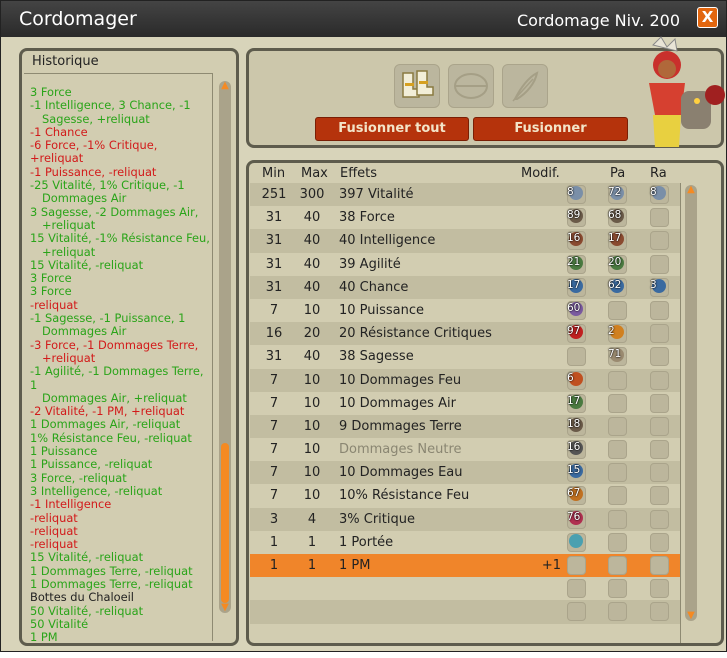  What do you see at coordinates (274, 357) in the screenshot?
I see `row-min: 31` at bounding box center [274, 357].